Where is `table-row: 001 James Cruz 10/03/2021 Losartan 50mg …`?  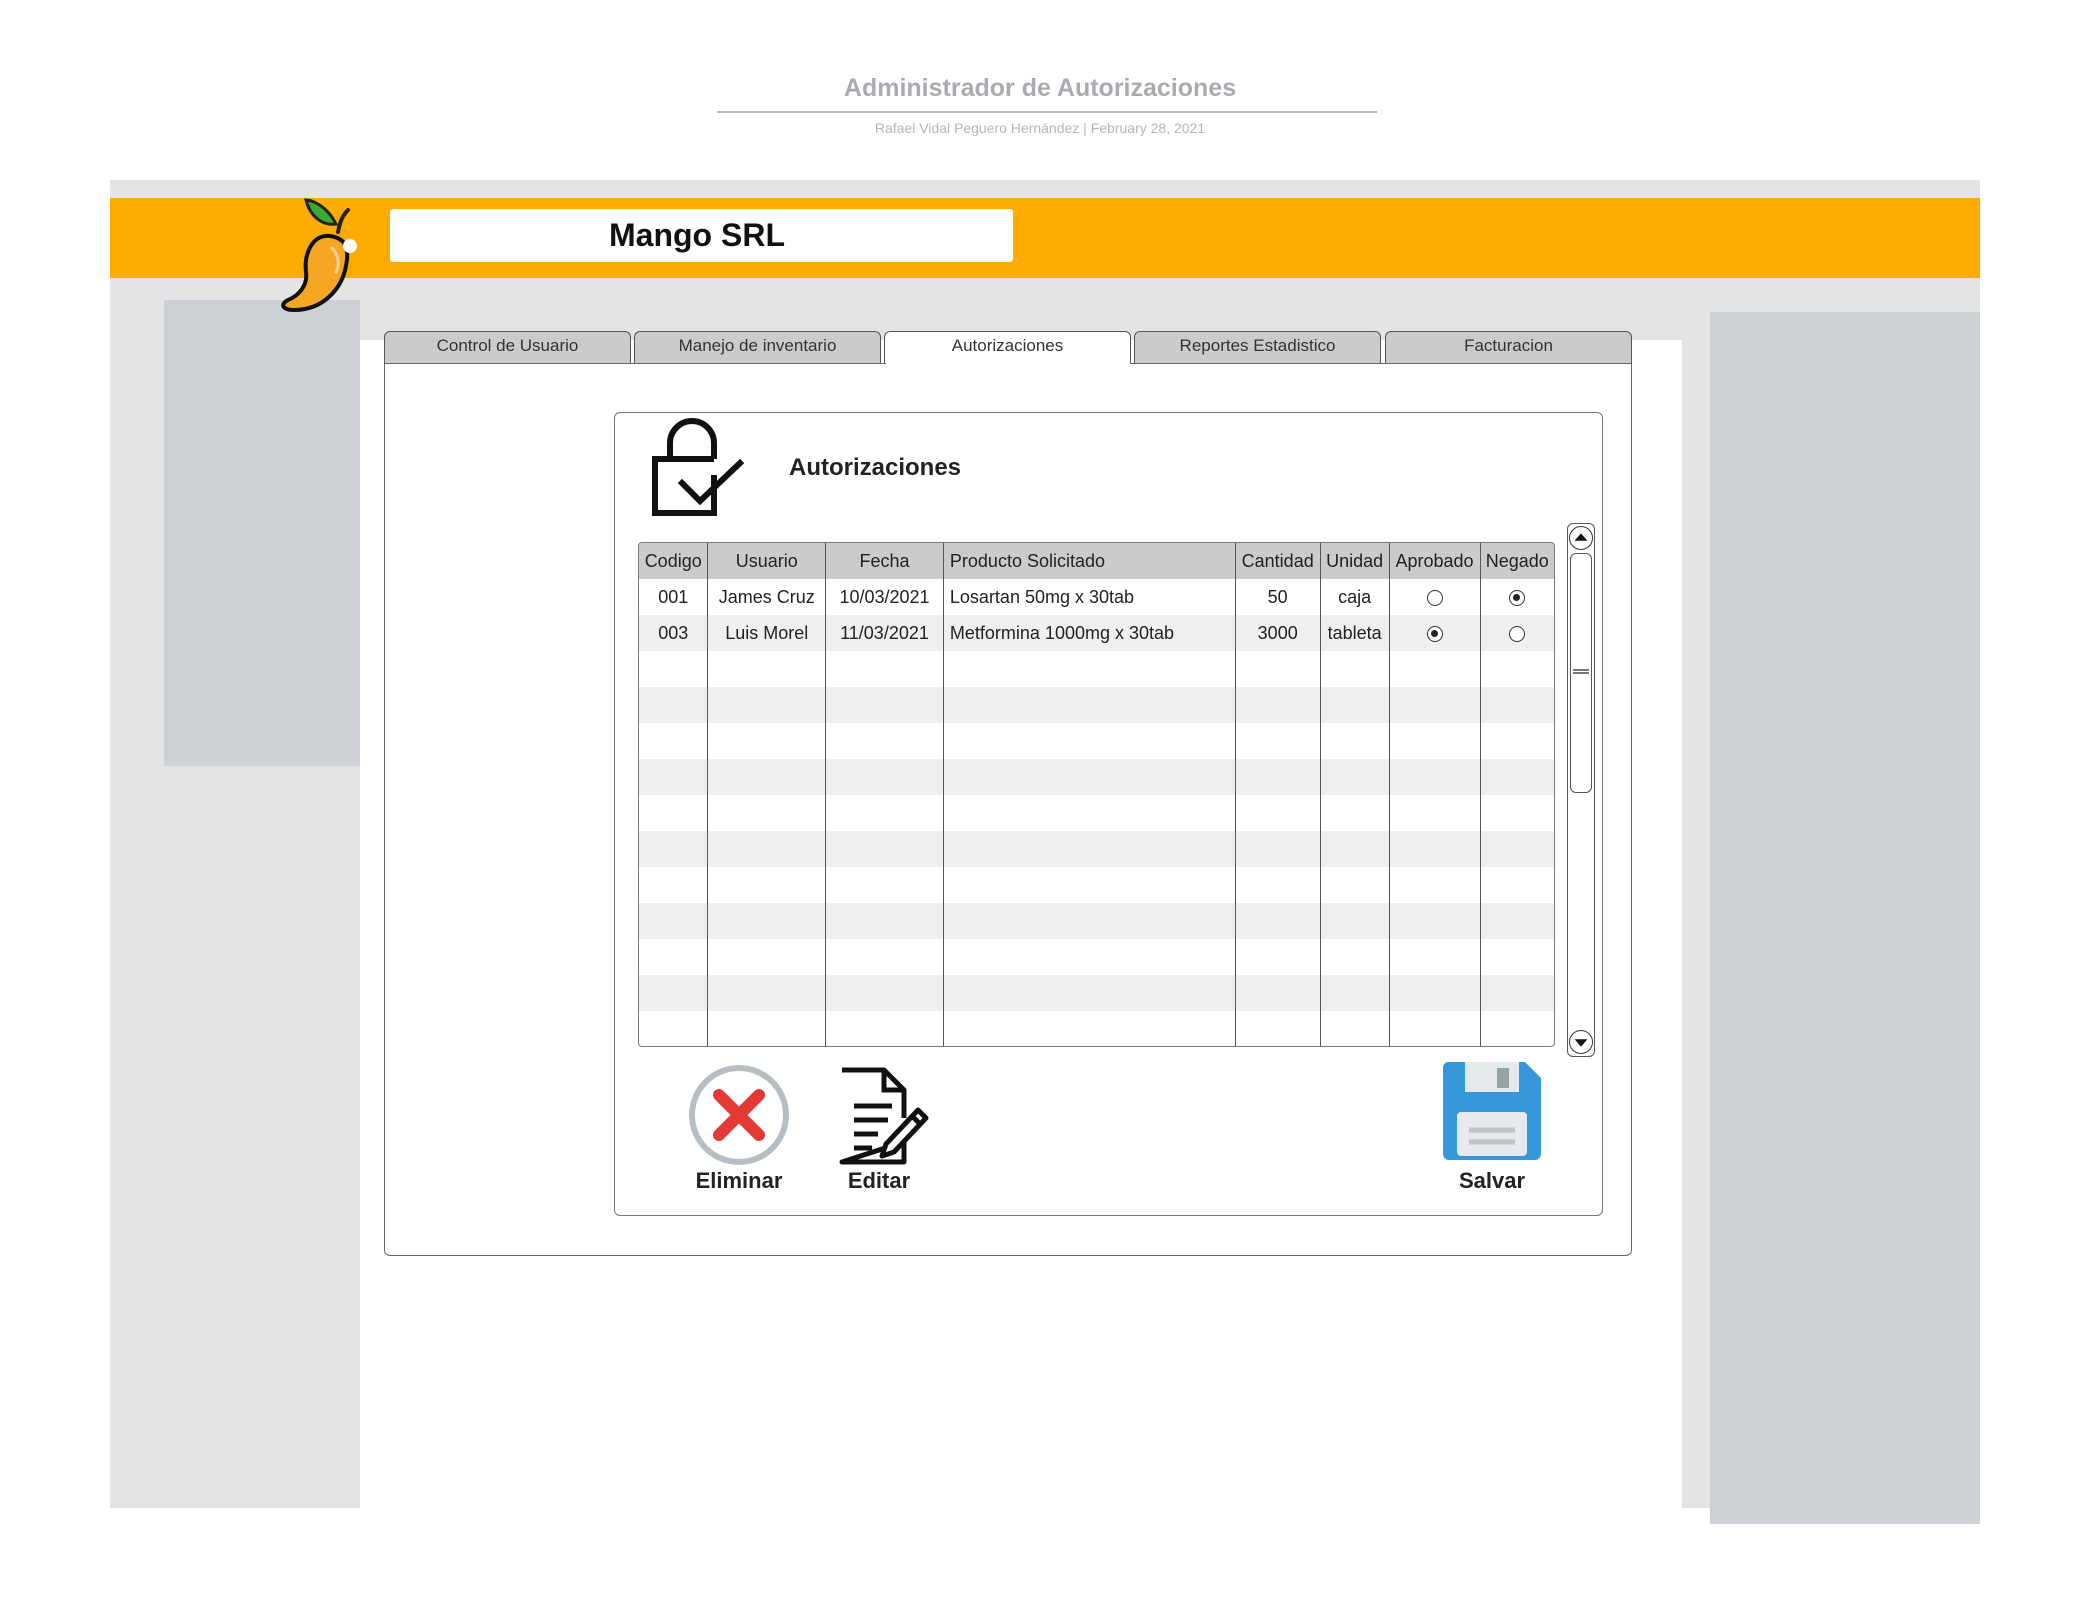 table-row: 001 James Cruz 10/03/2021 Losartan 50mg … is located at coordinates (1096, 597).